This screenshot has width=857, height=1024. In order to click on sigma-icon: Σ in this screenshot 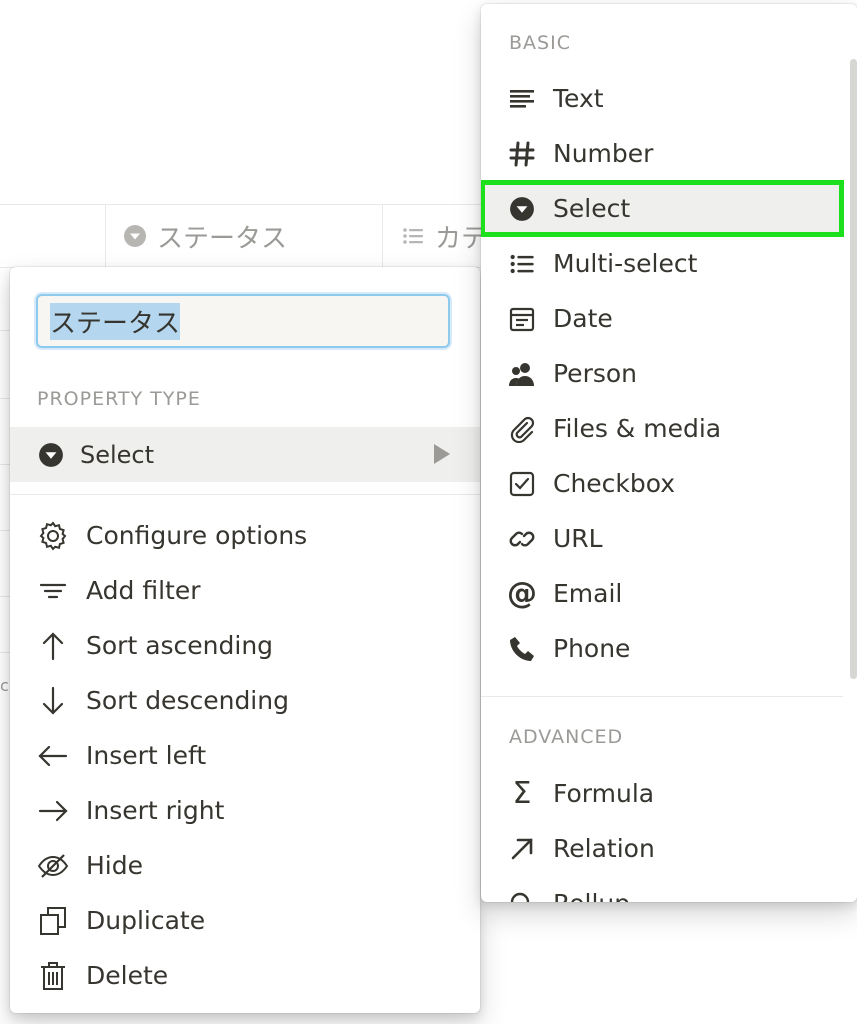, I will do `click(522, 793)`.